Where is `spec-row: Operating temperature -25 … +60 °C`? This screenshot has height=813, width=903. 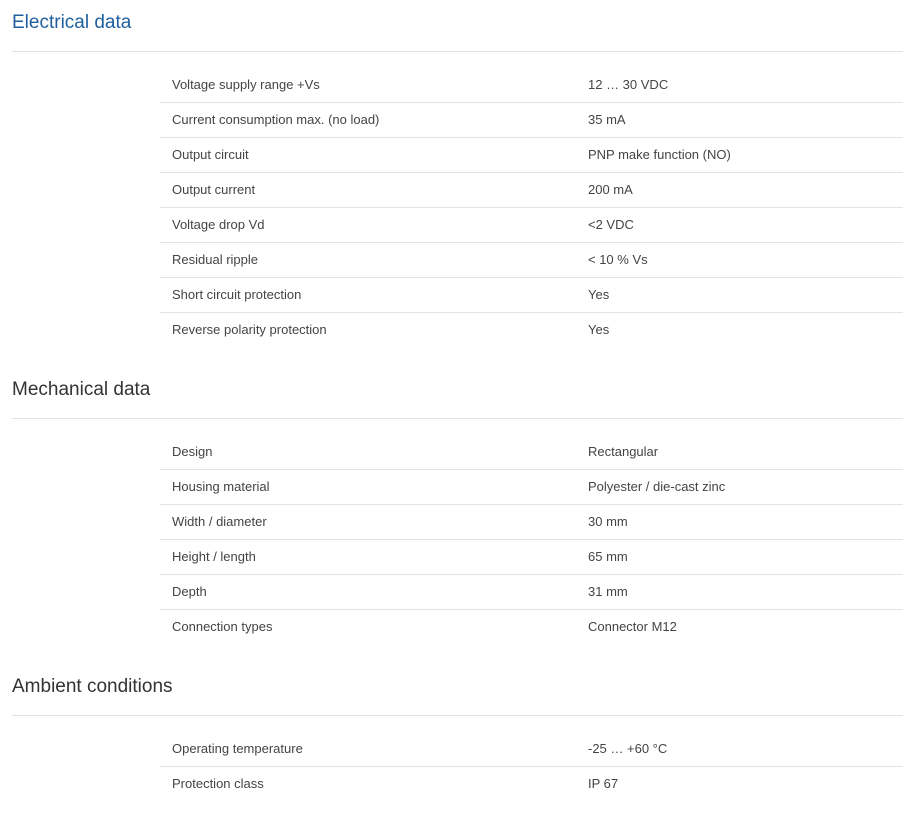
spec-row: Operating temperature -25 … +60 °C is located at coordinates (531, 749).